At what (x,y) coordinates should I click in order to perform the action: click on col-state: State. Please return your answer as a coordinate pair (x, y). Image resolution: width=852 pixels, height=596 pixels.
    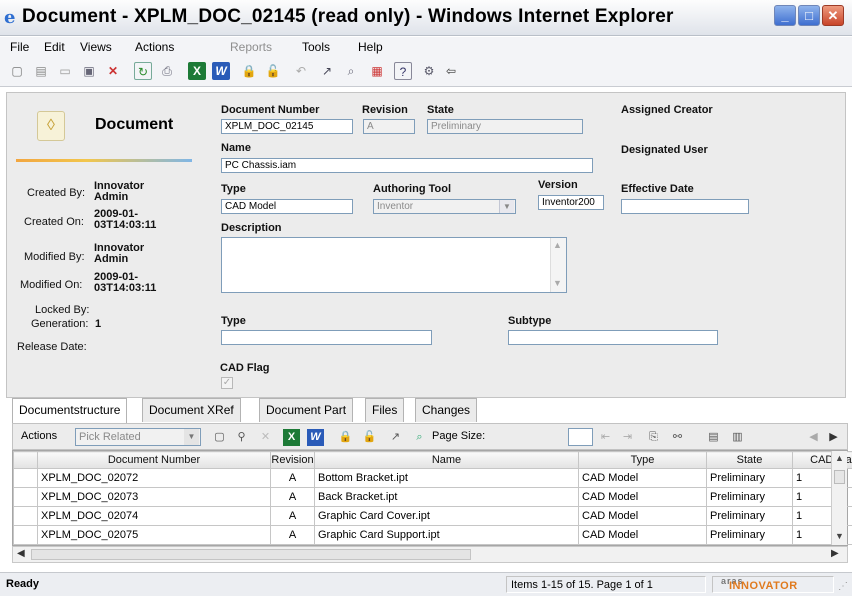
    Looking at the image, I should click on (749, 460).